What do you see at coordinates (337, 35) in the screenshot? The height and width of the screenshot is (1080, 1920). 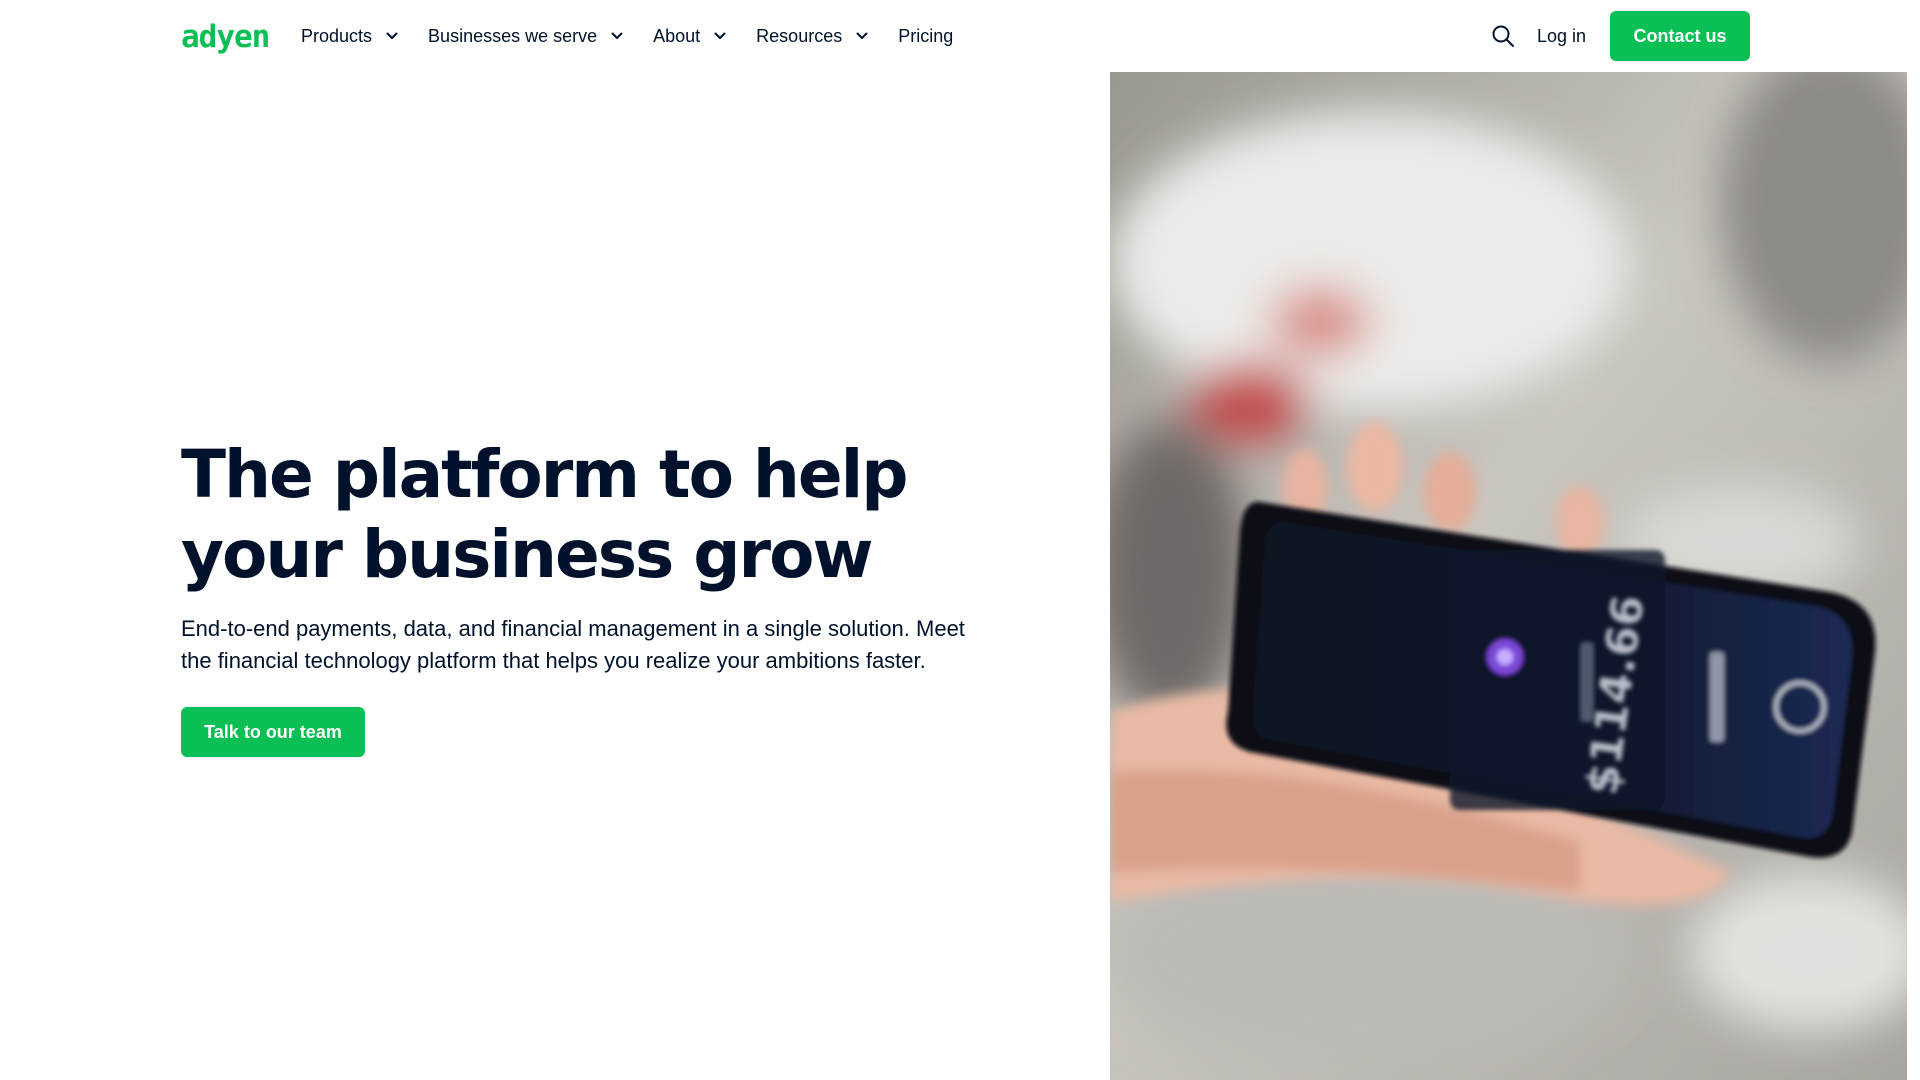 I see `nav-item-label: Products` at bounding box center [337, 35].